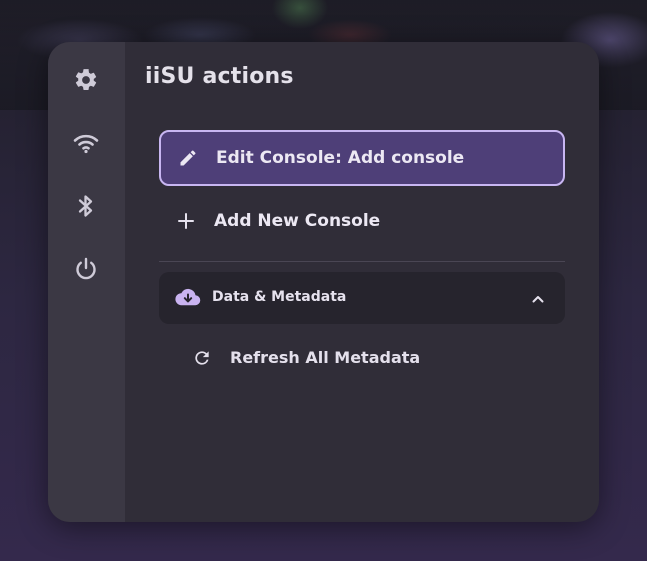 The image size is (647, 561). I want to click on data-metadata-label: Data & Metadata, so click(279, 297).